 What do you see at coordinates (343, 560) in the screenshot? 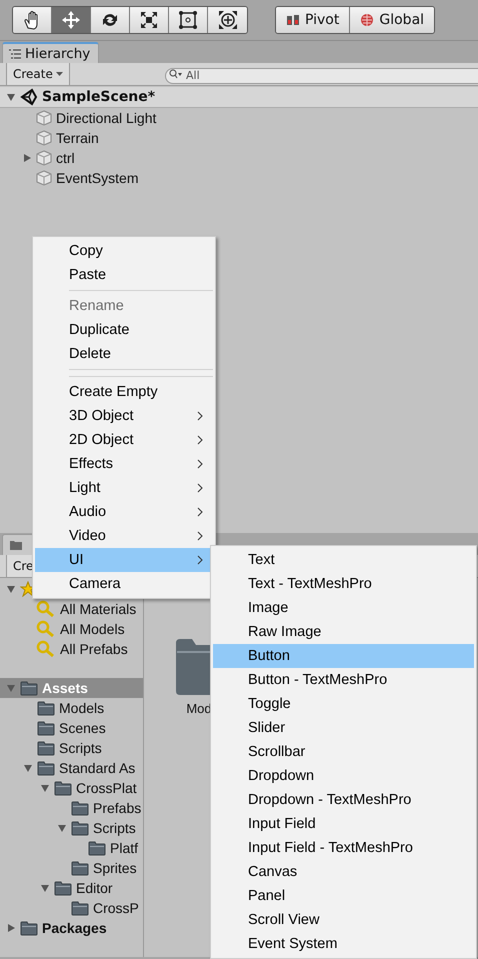
I see `menu-item: Text` at bounding box center [343, 560].